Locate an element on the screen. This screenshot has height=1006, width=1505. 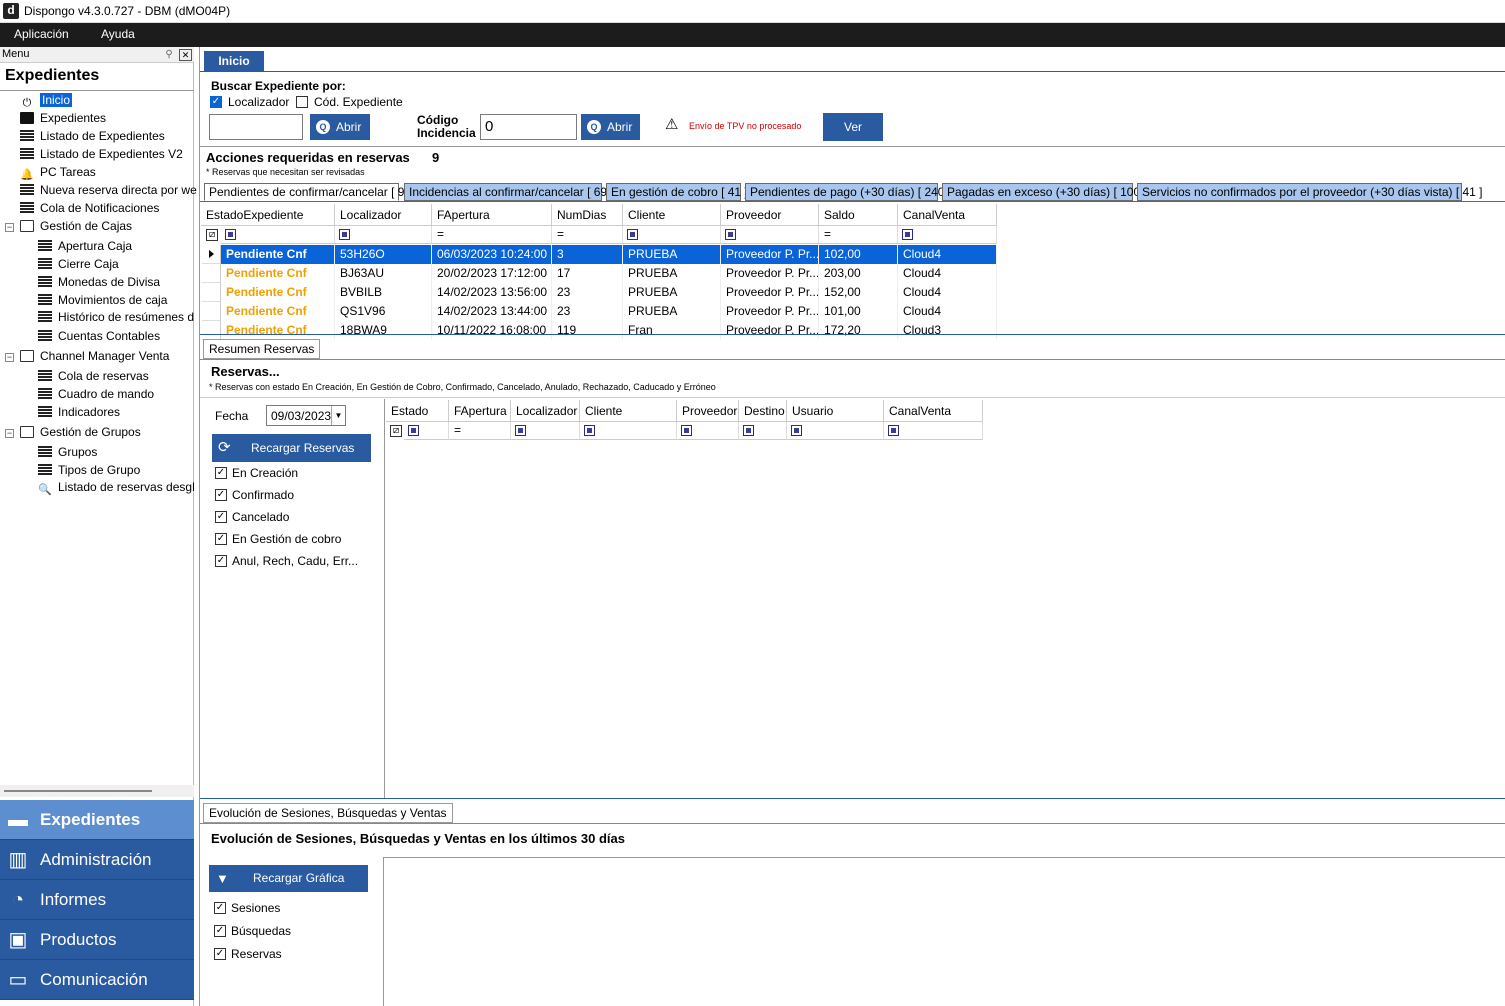
tree-item: Monedas de Divisa is located at coordinates (99, 283).